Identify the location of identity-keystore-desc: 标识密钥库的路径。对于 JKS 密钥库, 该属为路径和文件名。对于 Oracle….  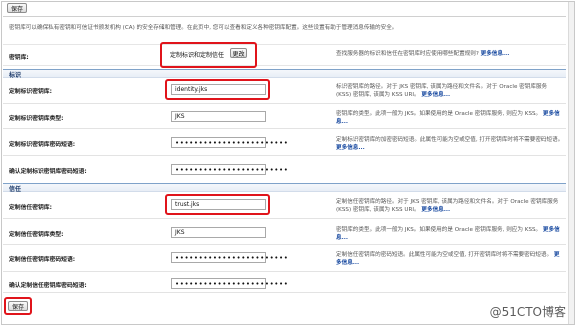
(450, 91).